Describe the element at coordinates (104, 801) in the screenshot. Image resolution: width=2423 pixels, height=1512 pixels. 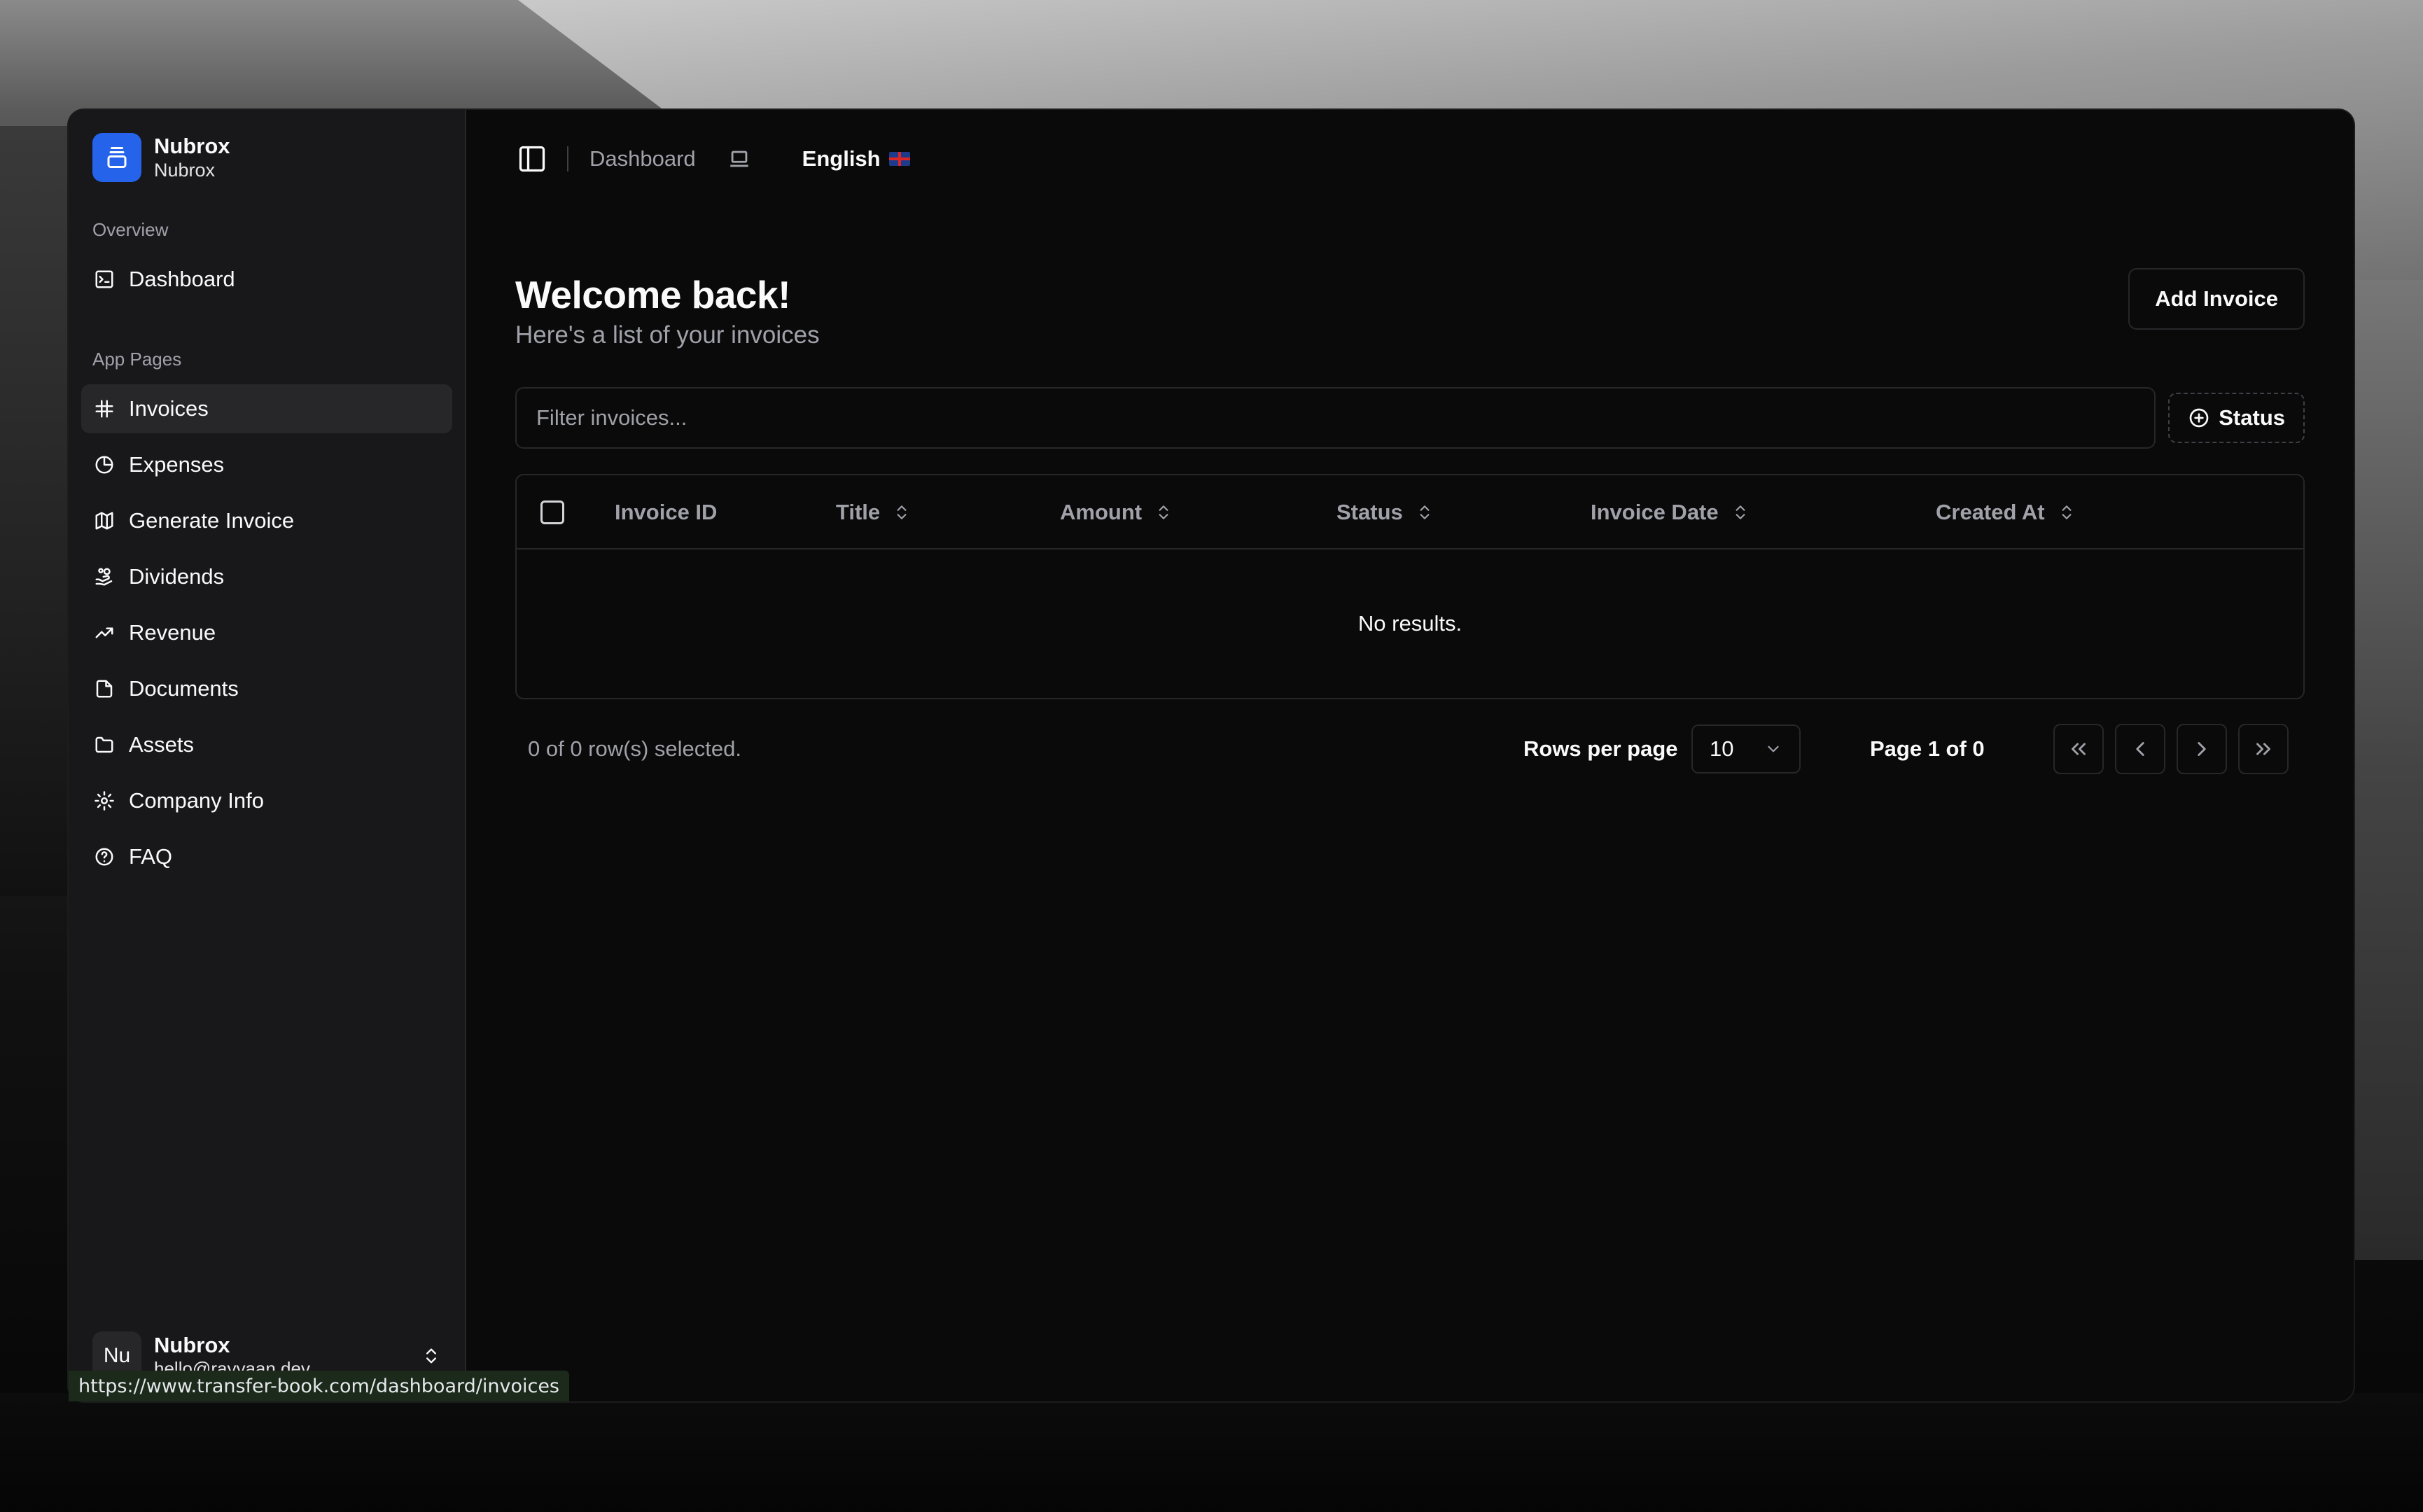
I see `gear-icon` at that location.